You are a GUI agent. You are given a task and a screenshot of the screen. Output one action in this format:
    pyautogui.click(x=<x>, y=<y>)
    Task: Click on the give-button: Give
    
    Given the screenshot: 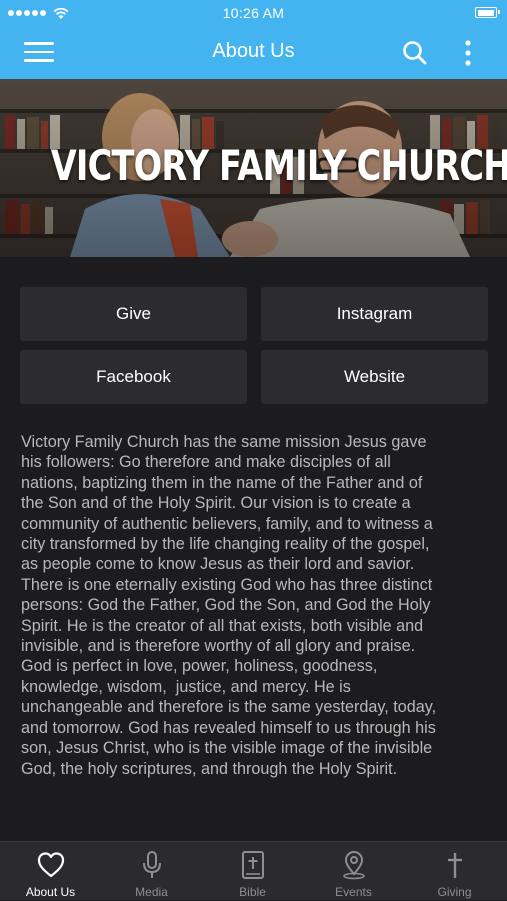 What is the action you would take?
    pyautogui.click(x=133, y=314)
    